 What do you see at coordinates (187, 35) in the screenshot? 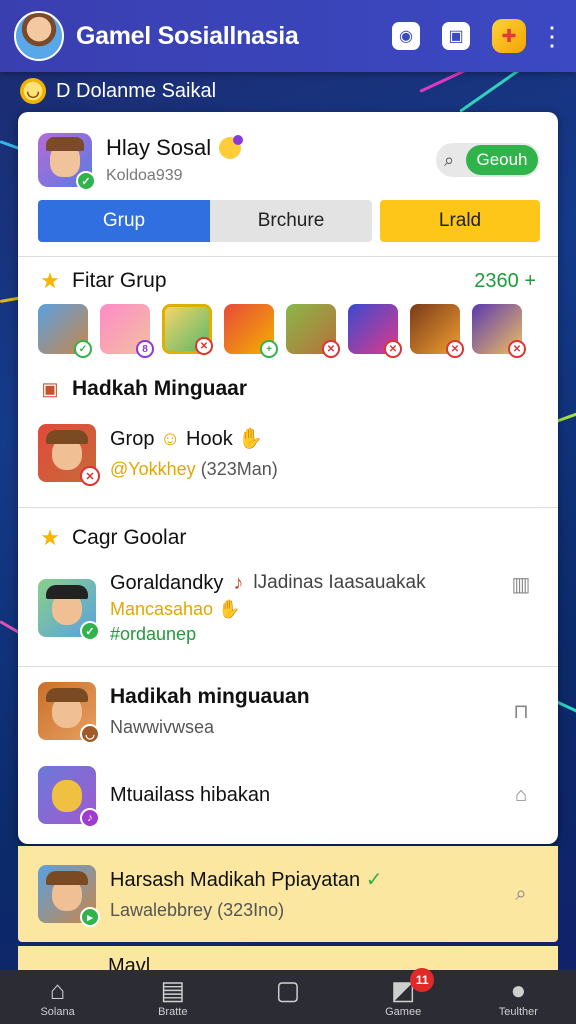
I see `app-title: Gamel Sosiallnasia` at bounding box center [187, 35].